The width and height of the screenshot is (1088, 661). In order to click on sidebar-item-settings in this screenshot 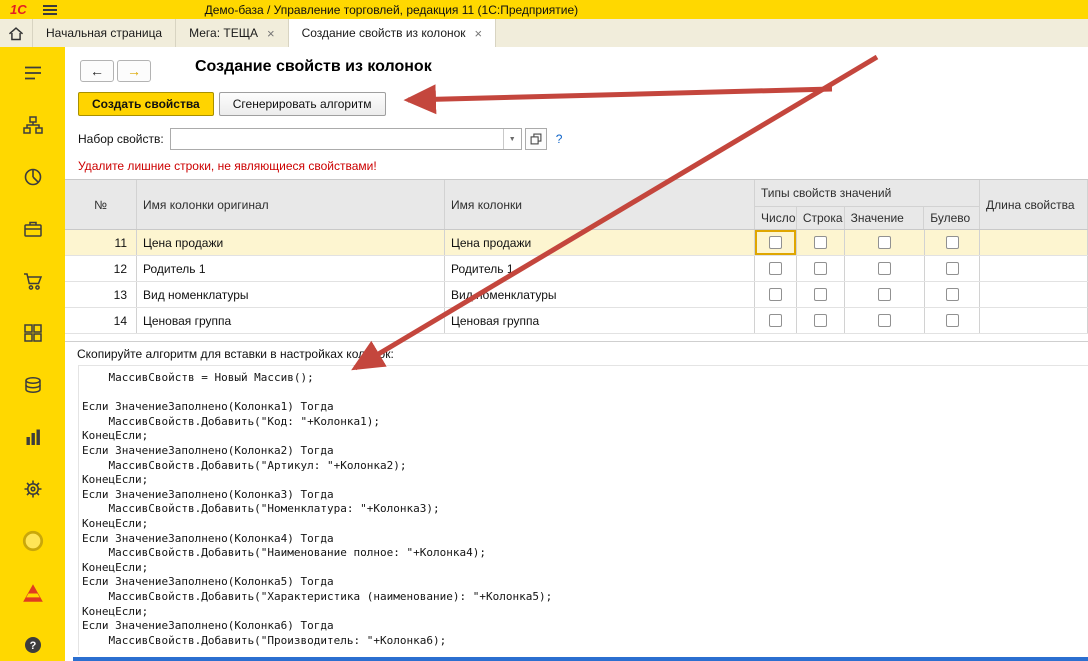, I will do `click(33, 489)`.